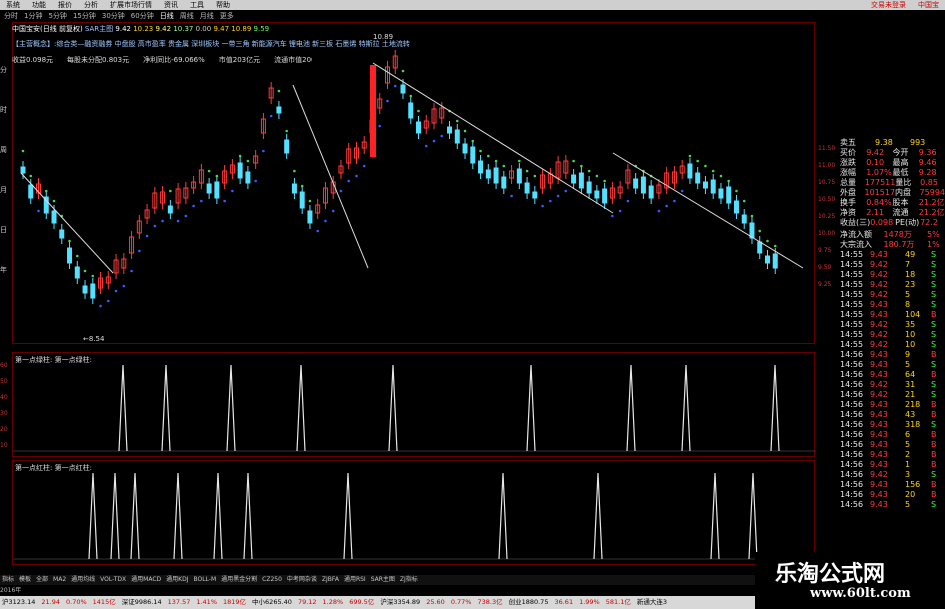 Image resolution: width=945 pixels, height=609 pixels. What do you see at coordinates (187, 16) in the screenshot?
I see `period-weekly: 周线` at bounding box center [187, 16].